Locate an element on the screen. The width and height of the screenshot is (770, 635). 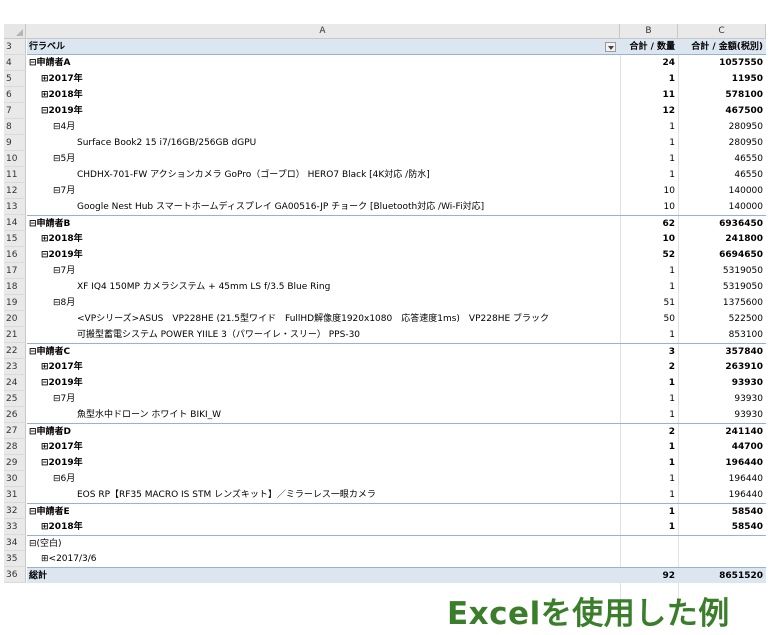
amount-cell: 467500 is located at coordinates (722, 111).